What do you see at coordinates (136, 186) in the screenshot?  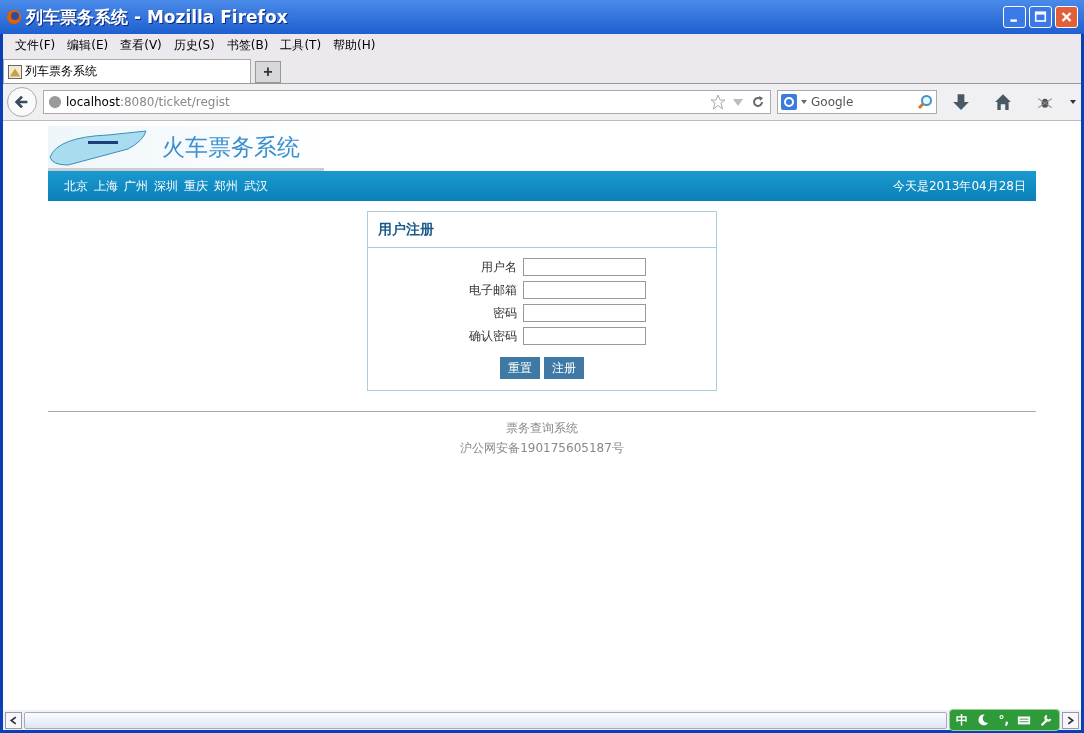 I see `city-link: 广州` at bounding box center [136, 186].